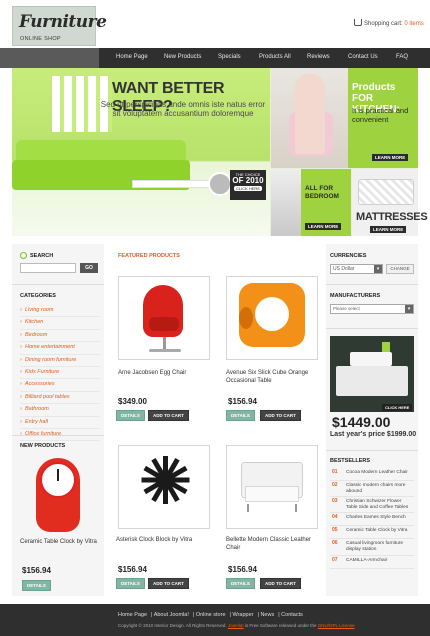  Describe the element at coordinates (378, 269) in the screenshot. I see `chevron-down-icon: ▾` at that location.